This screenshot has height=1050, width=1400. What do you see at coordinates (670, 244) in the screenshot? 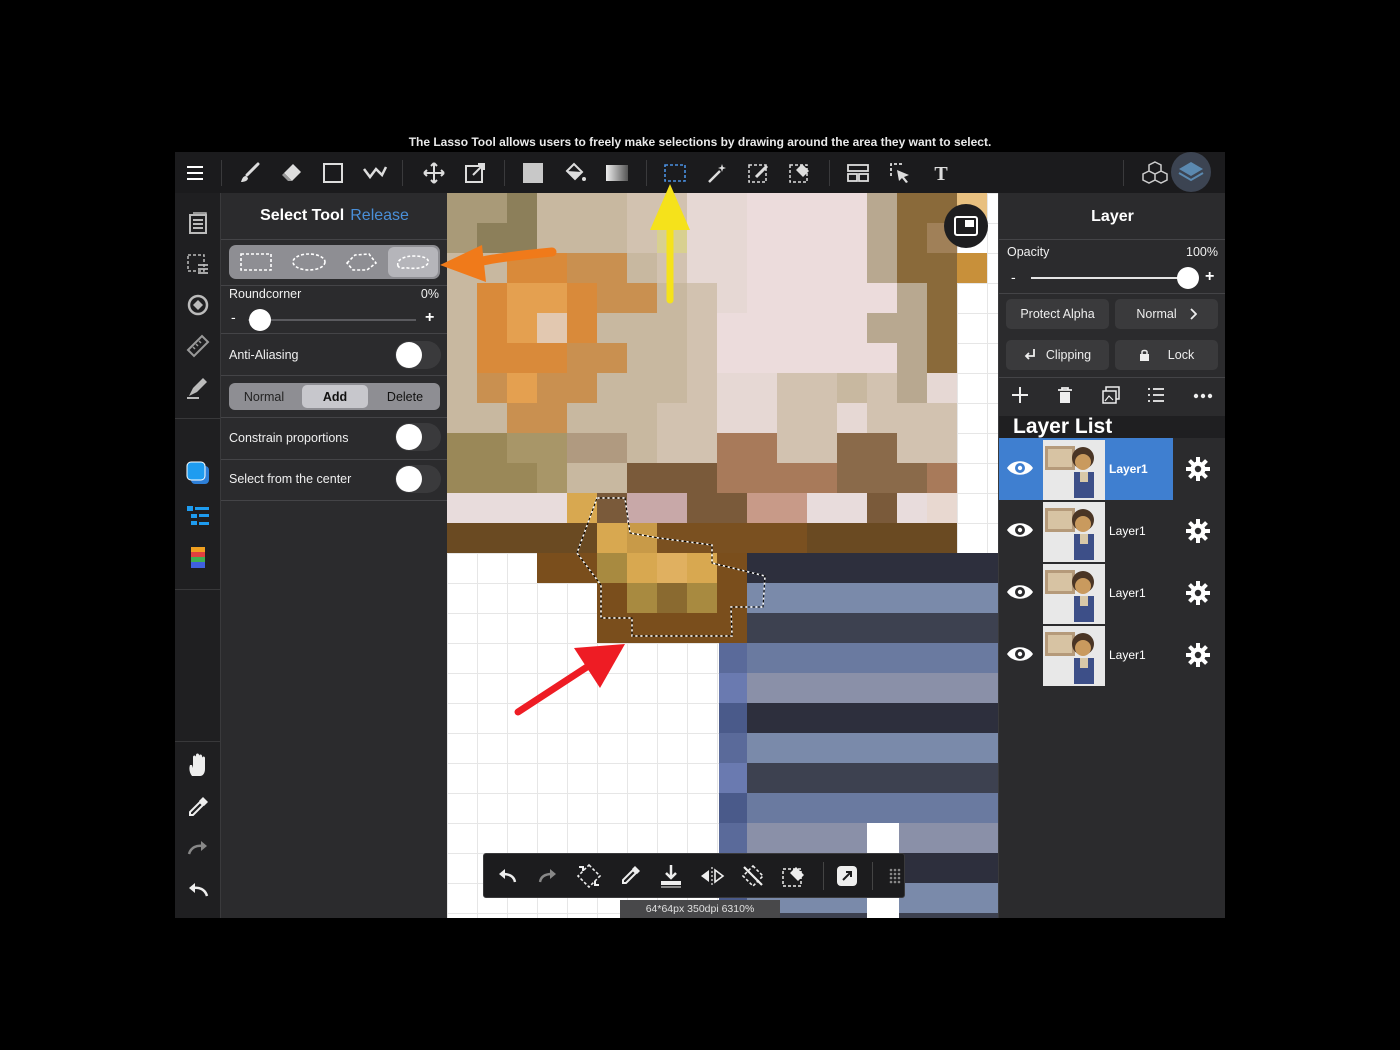
I see `yellow-arrow-icon` at bounding box center [670, 244].